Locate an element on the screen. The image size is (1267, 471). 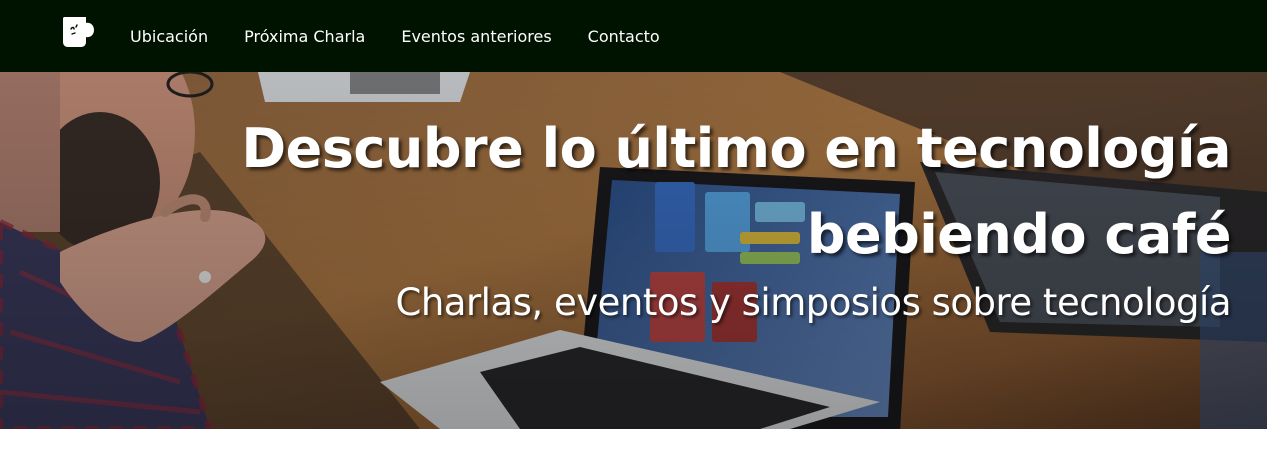
nav-link-ubicacion: Ubicación is located at coordinates (169, 36).